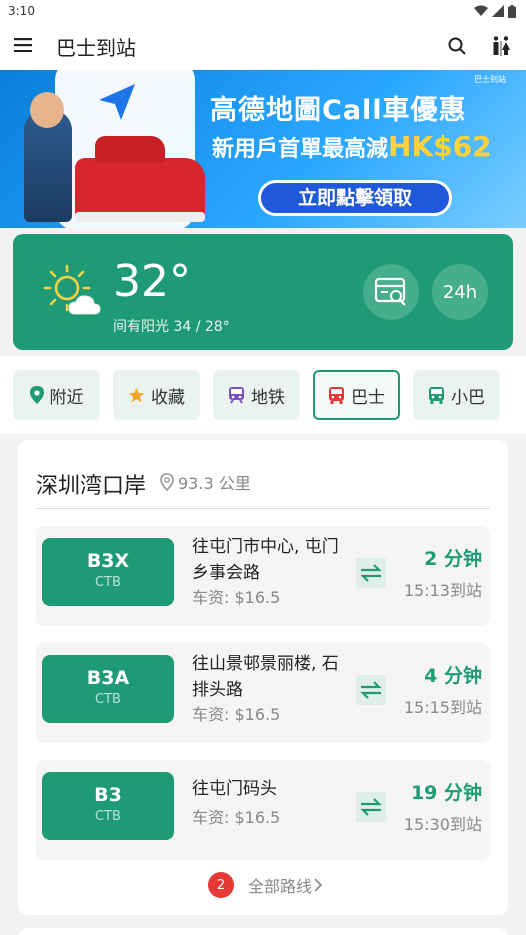 Image resolution: width=526 pixels, height=935 pixels. Describe the element at coordinates (436, 395) in the screenshot. I see `minibus-icon` at that location.